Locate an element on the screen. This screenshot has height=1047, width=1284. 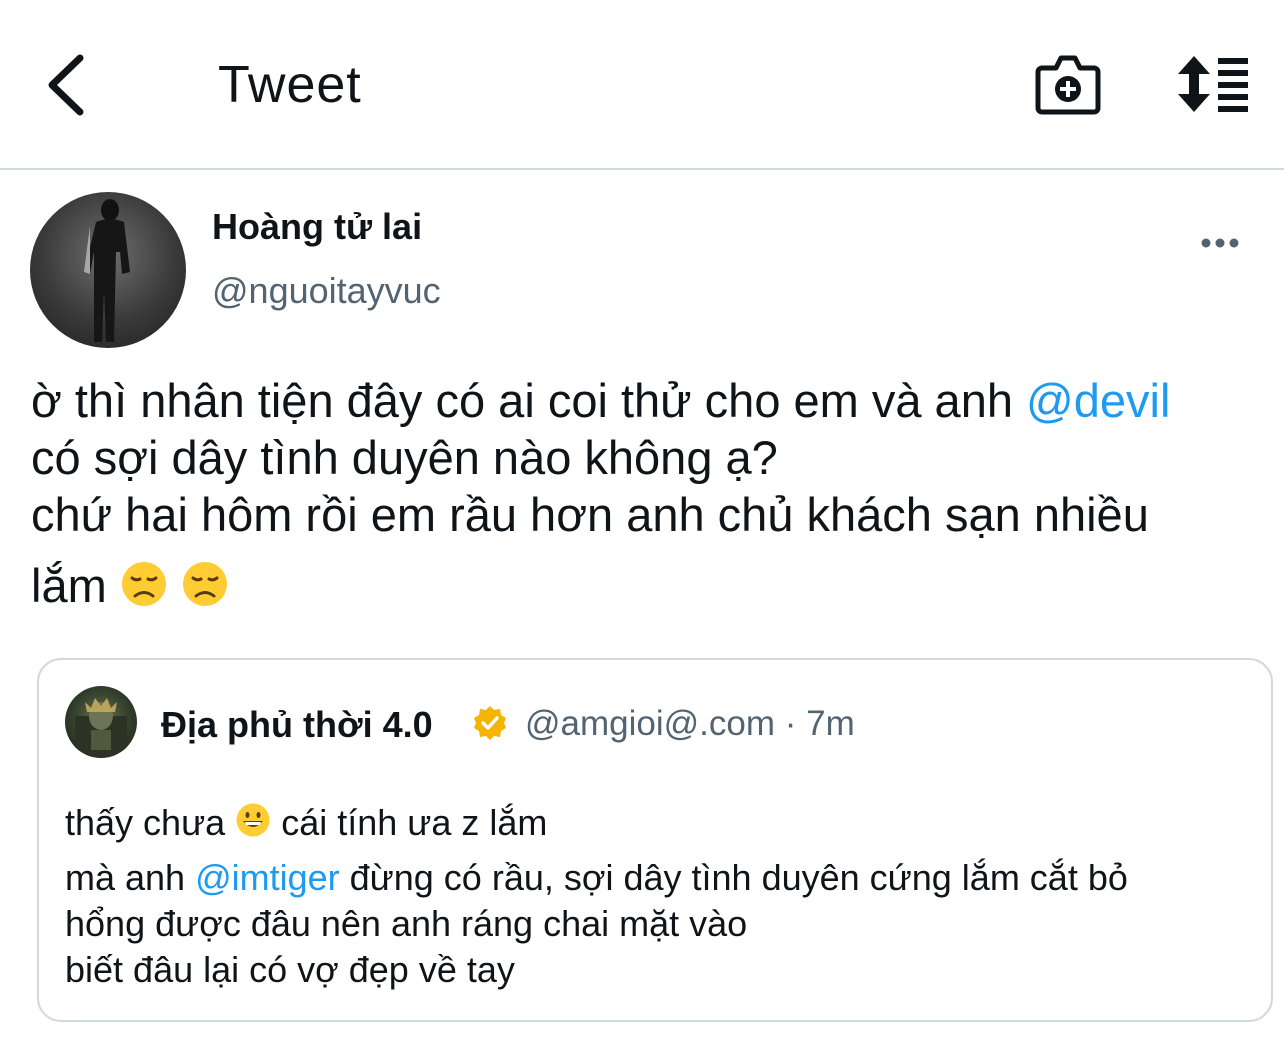
avatar-photo is located at coordinates (107, 270).